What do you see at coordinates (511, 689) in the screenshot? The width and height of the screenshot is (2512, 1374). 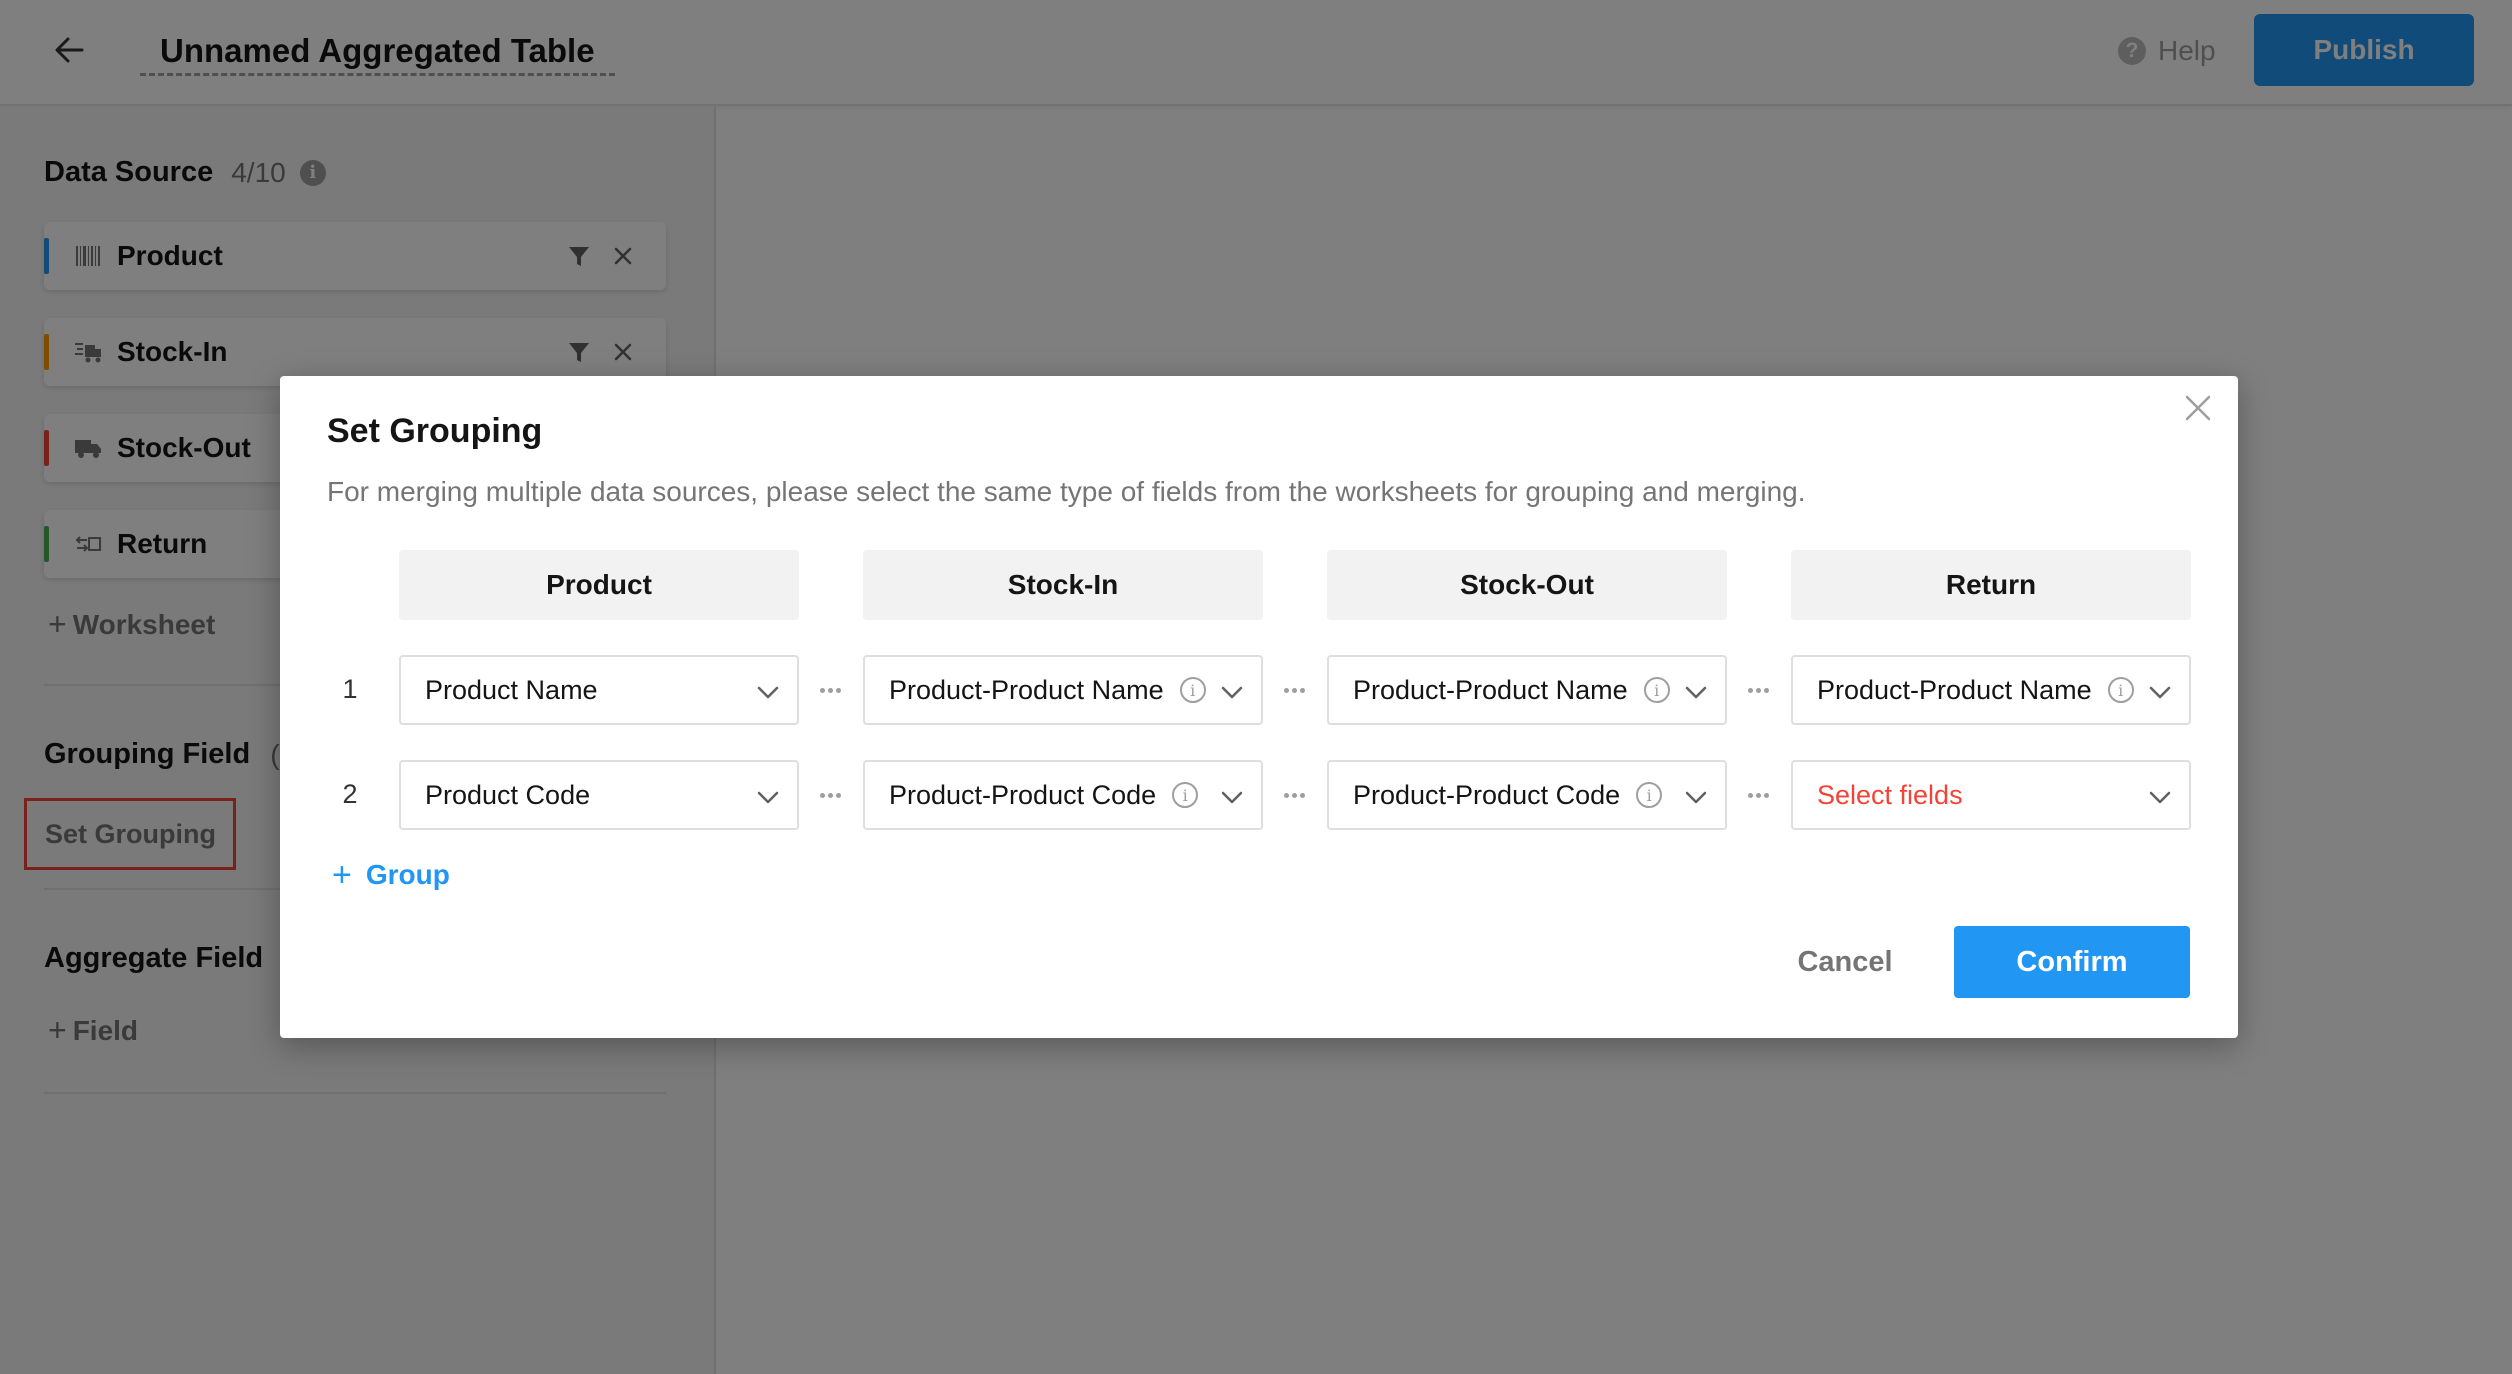 I see `field-select-value: Product Name` at bounding box center [511, 689].